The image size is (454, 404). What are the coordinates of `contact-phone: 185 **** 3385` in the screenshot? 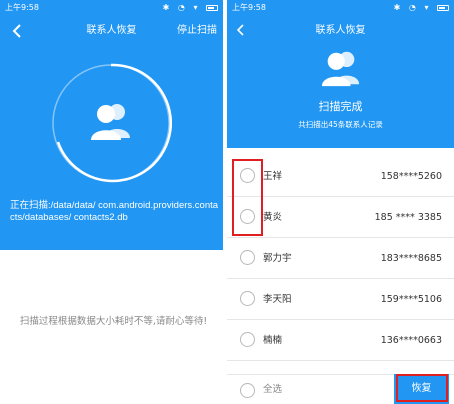 It's located at (408, 217).